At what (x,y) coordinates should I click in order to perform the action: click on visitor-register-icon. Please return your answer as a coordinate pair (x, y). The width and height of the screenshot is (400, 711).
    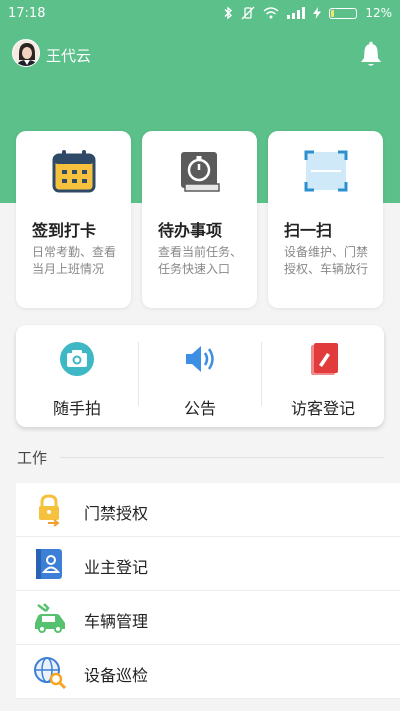
    Looking at the image, I should click on (324, 359).